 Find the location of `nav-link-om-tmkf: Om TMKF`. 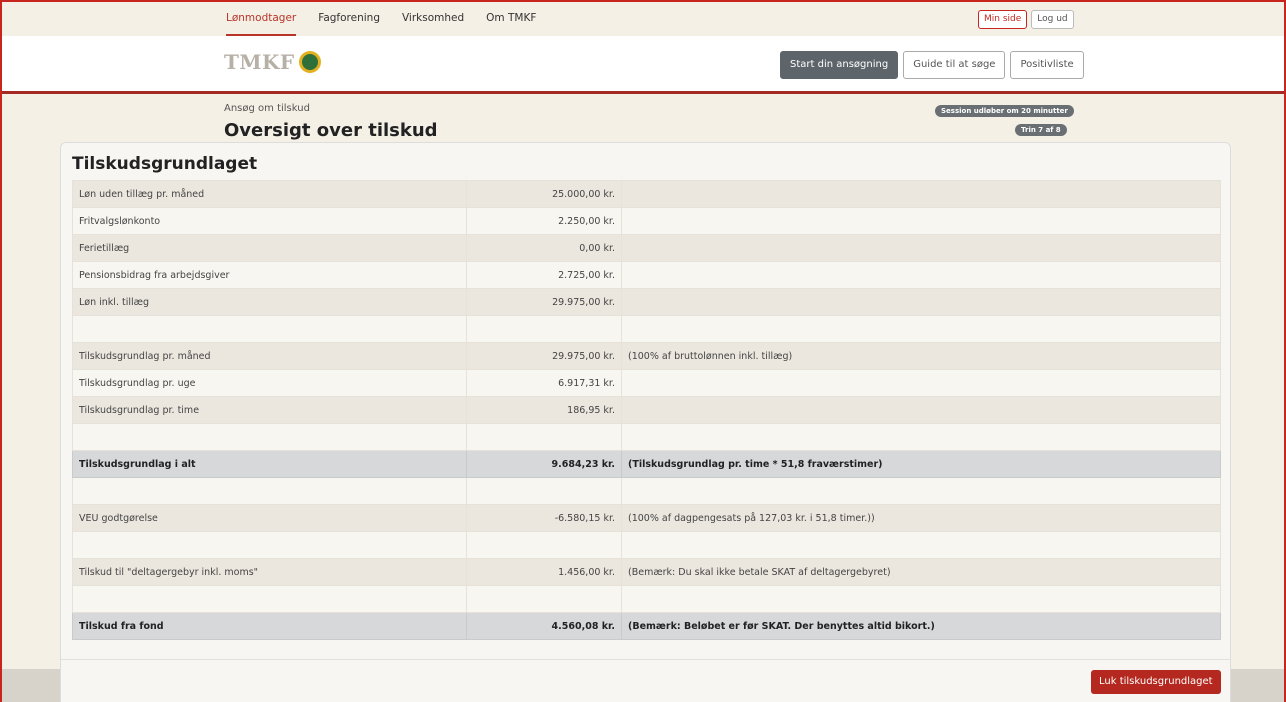

nav-link-om-tmkf: Om TMKF is located at coordinates (511, 18).